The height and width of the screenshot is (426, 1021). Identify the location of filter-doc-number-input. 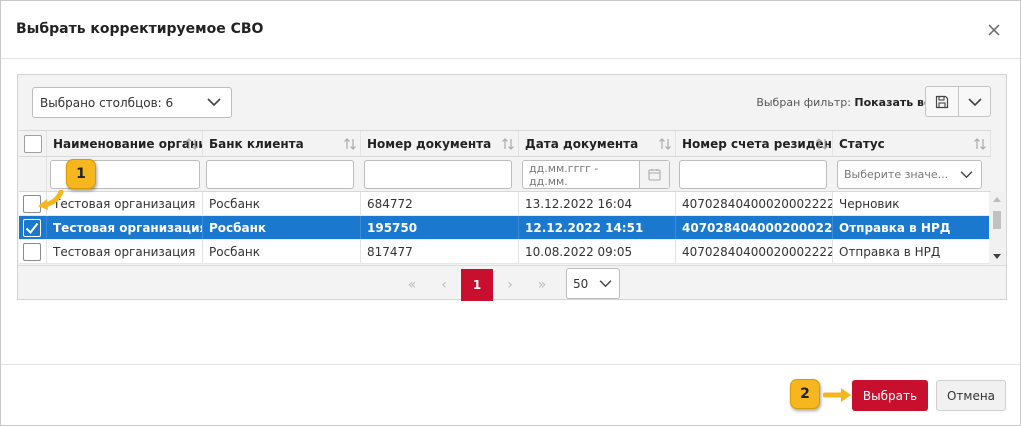
(438, 174).